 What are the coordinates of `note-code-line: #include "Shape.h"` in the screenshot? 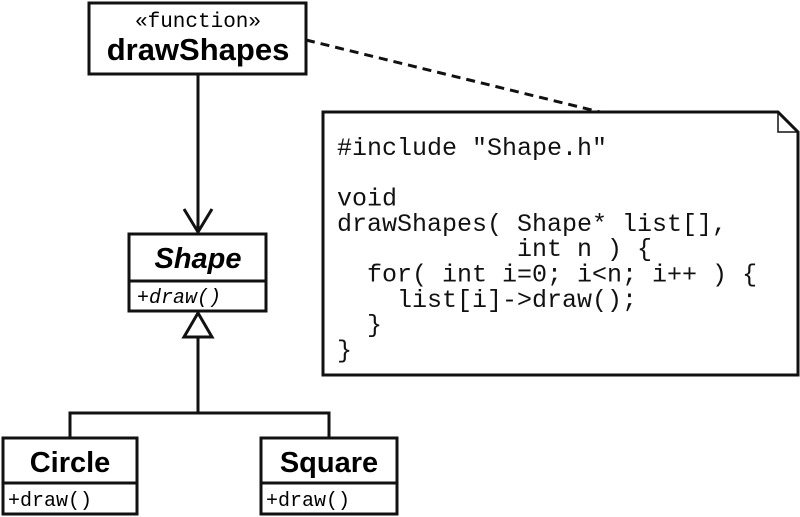 It's located at (472, 148).